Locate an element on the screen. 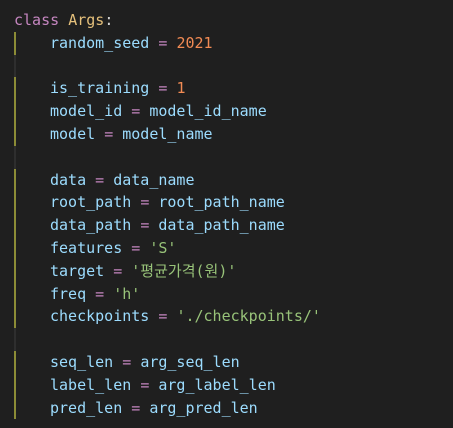 The image size is (453, 428). code-line-data: data = data_name is located at coordinates (226, 180).